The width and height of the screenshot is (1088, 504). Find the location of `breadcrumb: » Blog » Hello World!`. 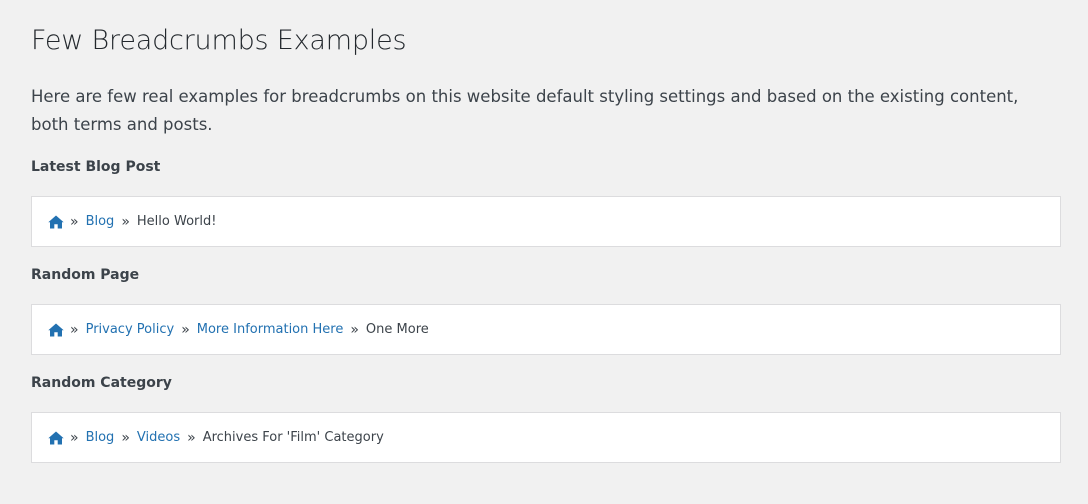

breadcrumb: » Blog » Hello World! is located at coordinates (546, 221).